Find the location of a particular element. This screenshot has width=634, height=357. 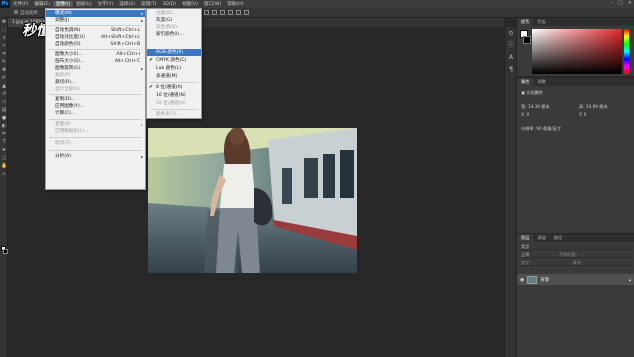

color-panel: 颜色 色板 is located at coordinates (575, 47).